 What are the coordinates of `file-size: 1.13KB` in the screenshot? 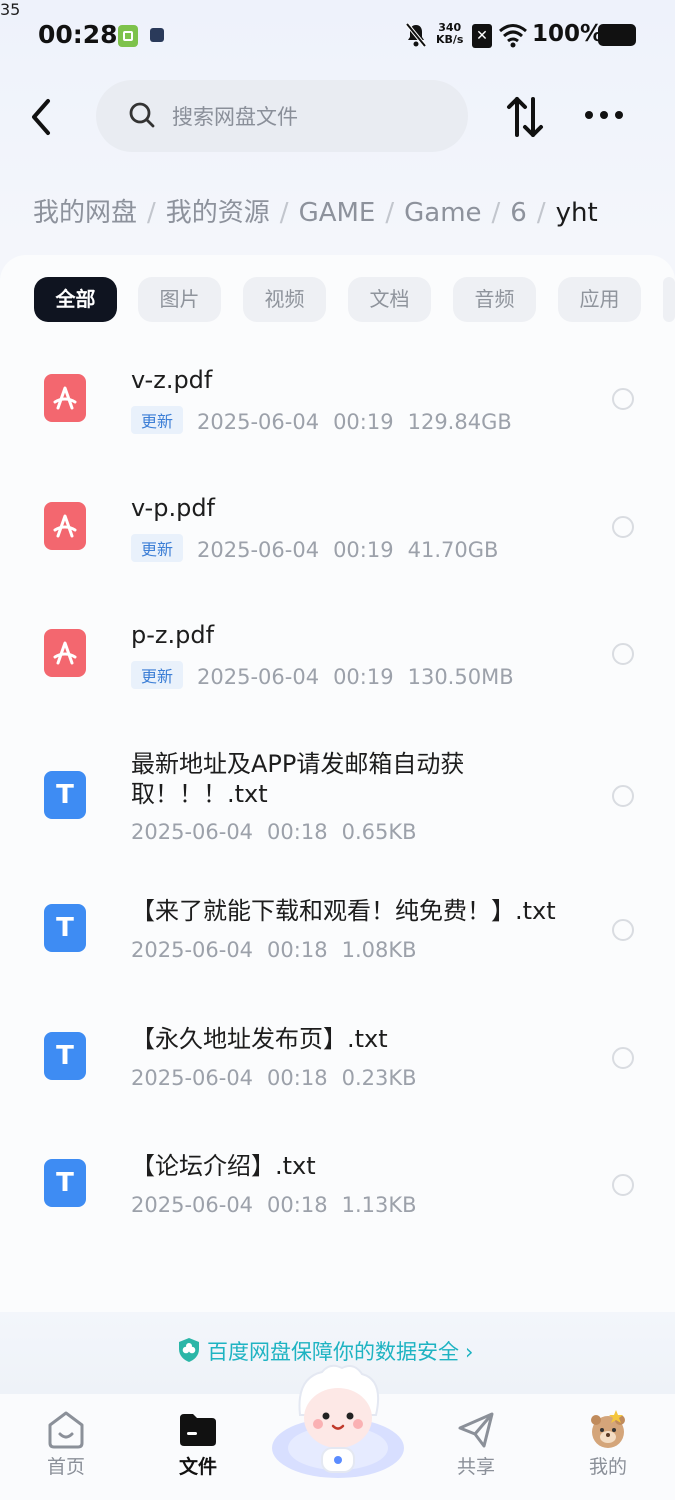 It's located at (379, 1205).